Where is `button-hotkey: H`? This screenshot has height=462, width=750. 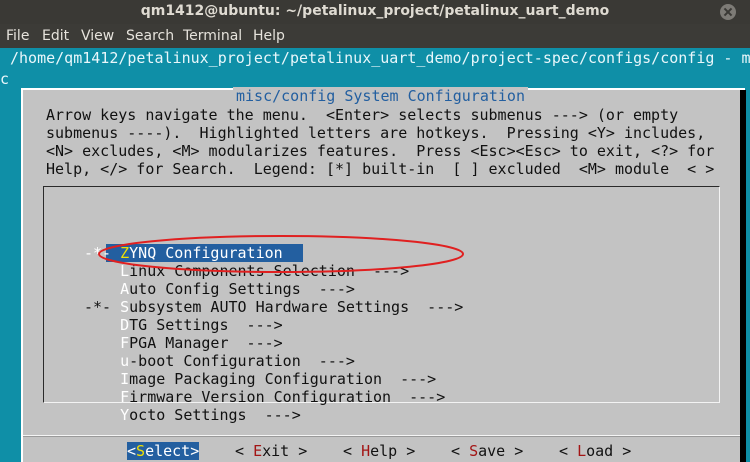 button-hotkey: H is located at coordinates (366, 451).